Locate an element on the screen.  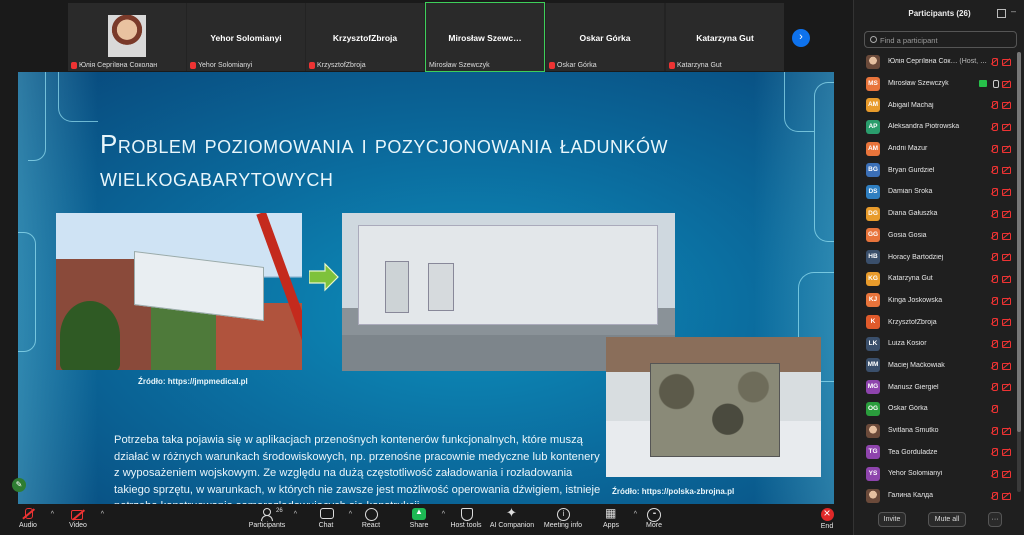
participant-row: AM Abigail Machaj is located at coordinates (939, 105).